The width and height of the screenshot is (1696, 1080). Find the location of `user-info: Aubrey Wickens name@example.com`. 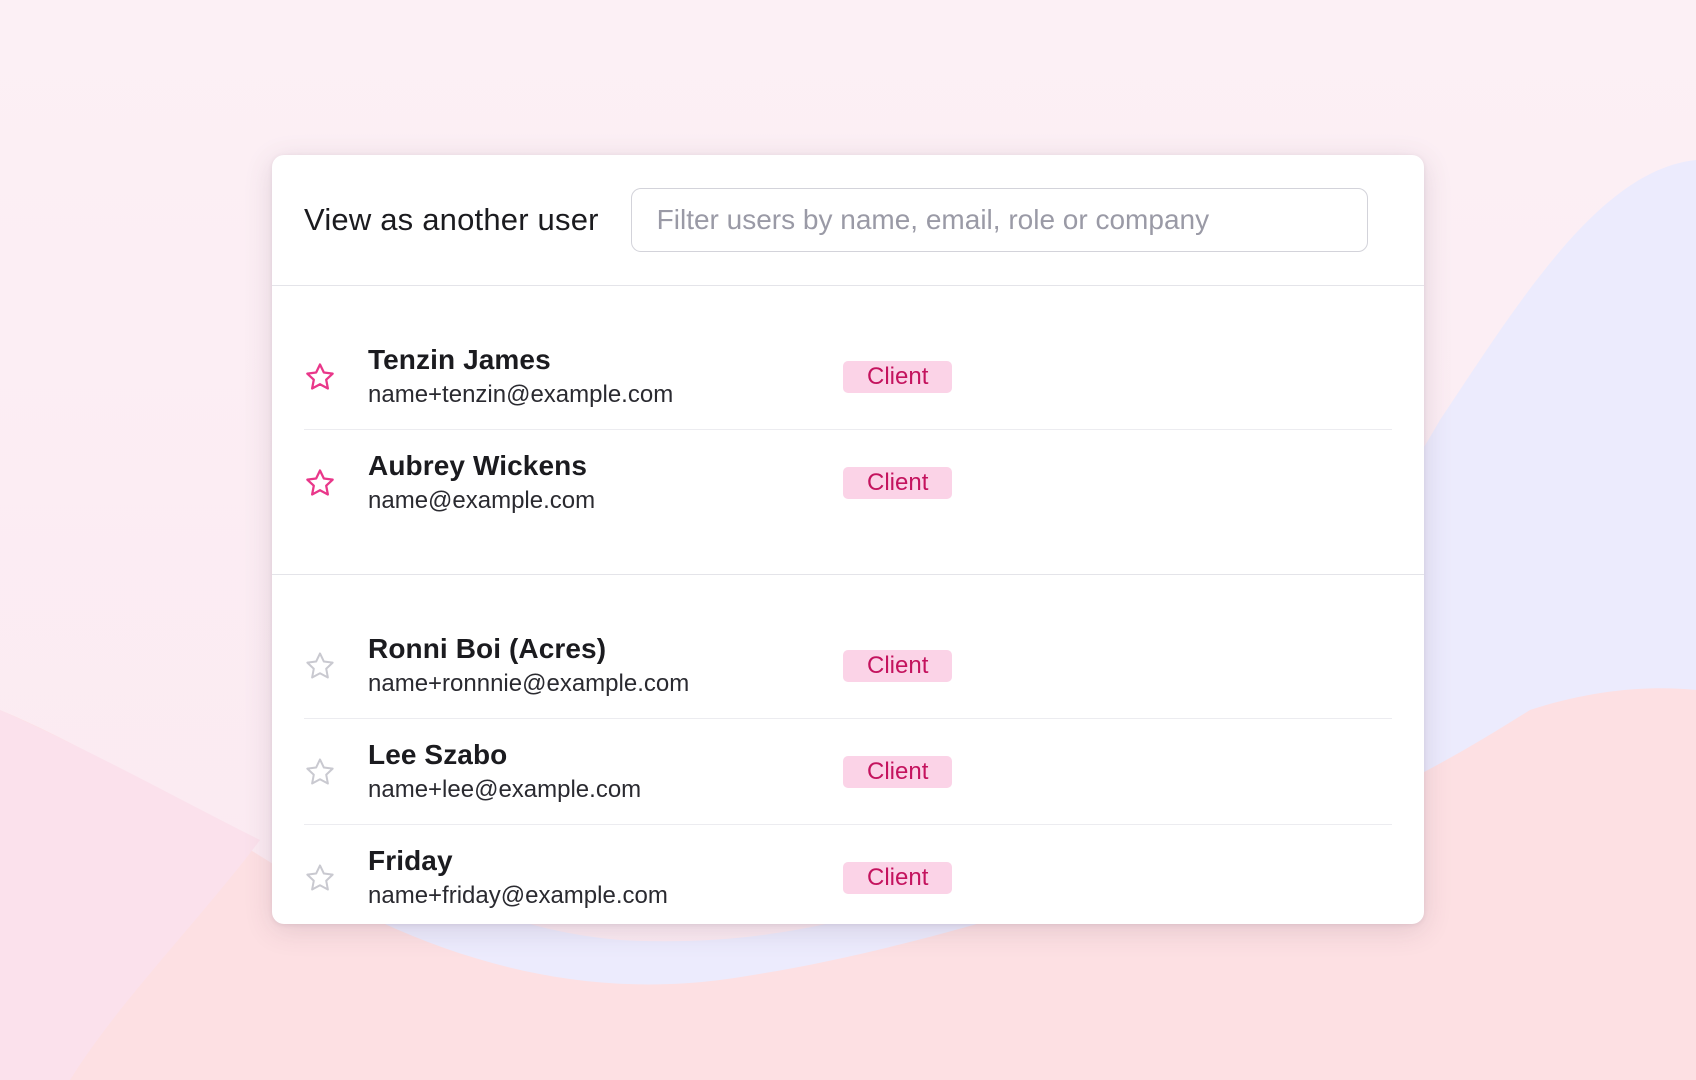

user-info: Aubrey Wickens name@example.com is located at coordinates (605, 483).